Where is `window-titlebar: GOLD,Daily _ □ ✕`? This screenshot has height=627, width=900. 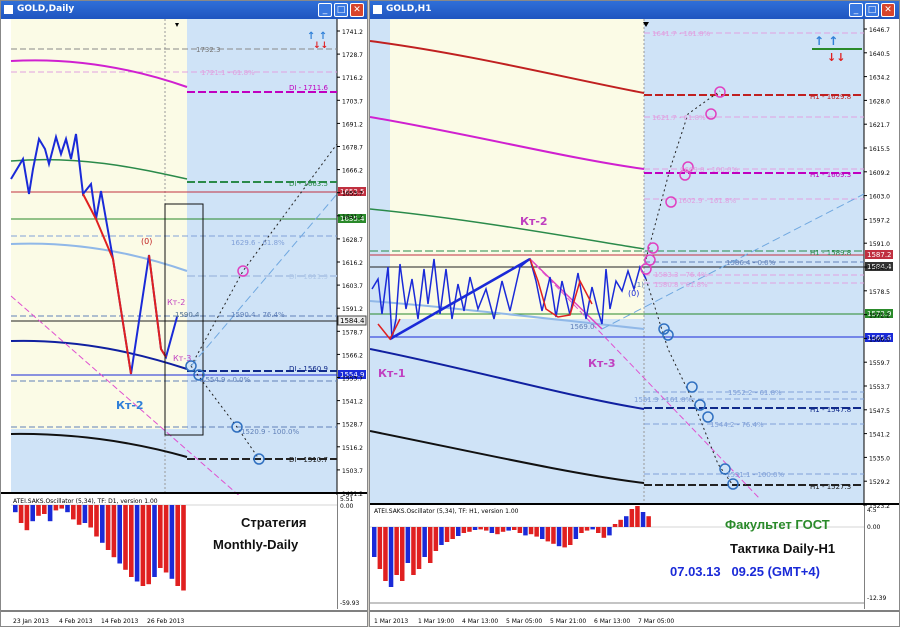 window-titlebar: GOLD,Daily _ □ ✕ is located at coordinates (184, 10).